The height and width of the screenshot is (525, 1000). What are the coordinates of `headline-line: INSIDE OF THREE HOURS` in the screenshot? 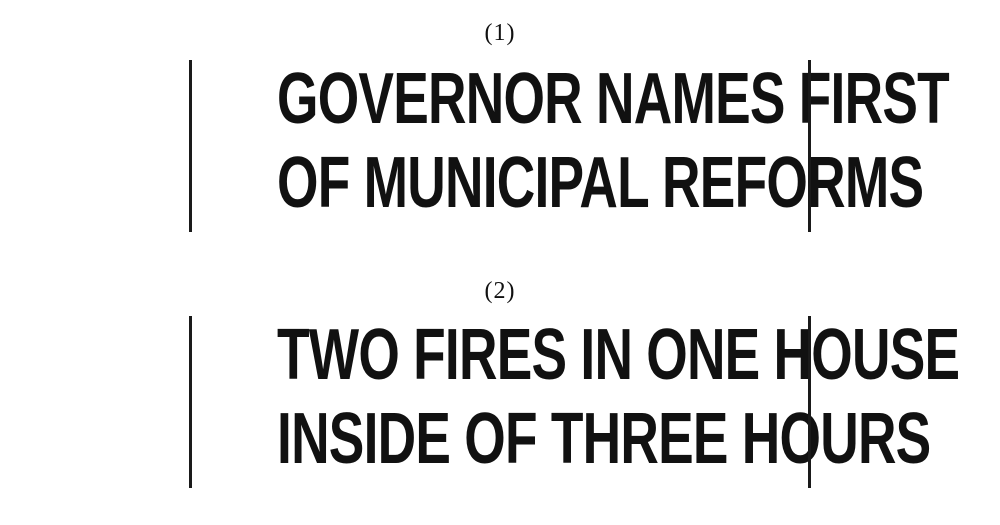 It's located at (604, 439).